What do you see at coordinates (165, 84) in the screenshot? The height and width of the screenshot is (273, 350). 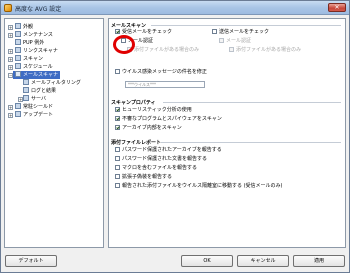 I see `subject-text-input: ***ウイルス***` at bounding box center [165, 84].